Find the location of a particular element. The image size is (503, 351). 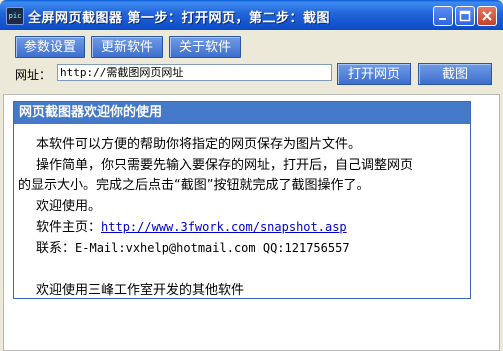

settings-button: 参数设置 is located at coordinates (50, 47).